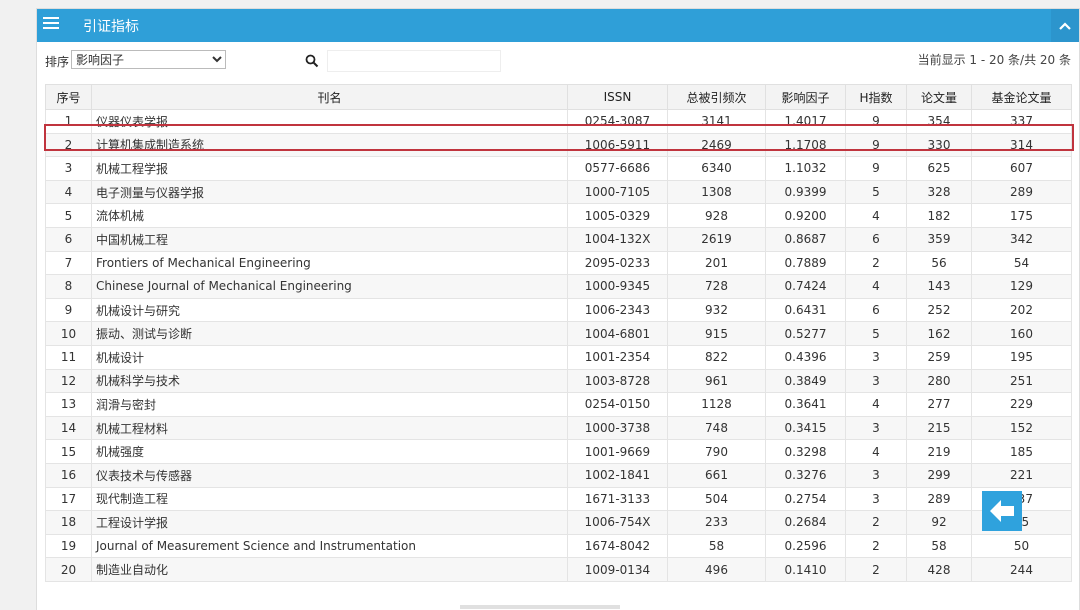  Describe the element at coordinates (939, 97) in the screenshot. I see `col-header: 论文量` at that location.